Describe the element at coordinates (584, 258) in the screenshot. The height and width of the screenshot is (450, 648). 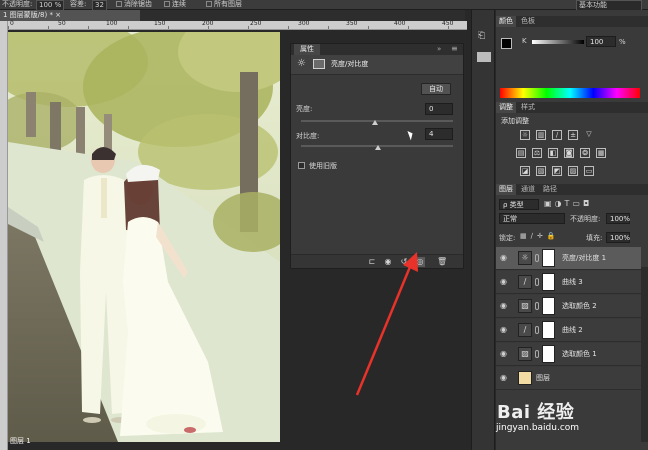
I see `layer-name: 亮度/对比度 1` at that location.